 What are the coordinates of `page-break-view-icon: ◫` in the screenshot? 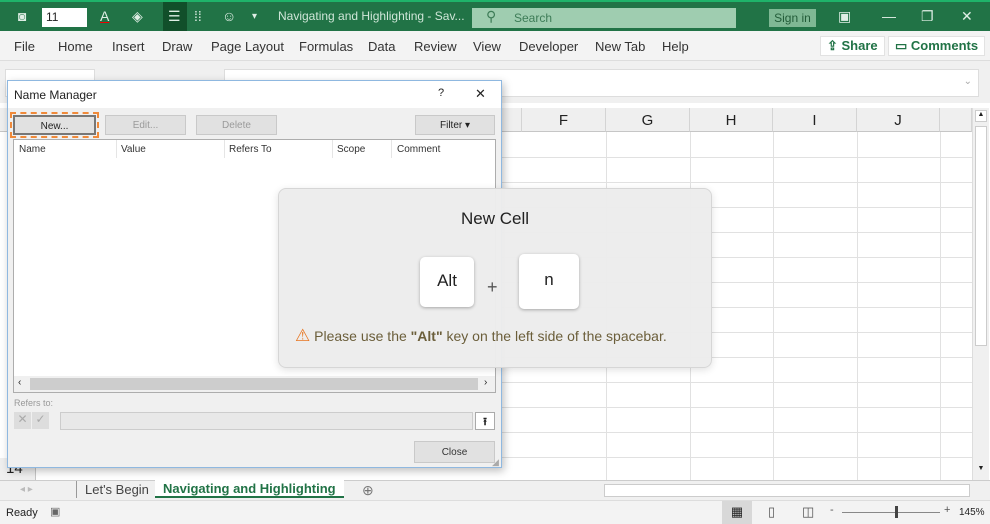 It's located at (808, 512).